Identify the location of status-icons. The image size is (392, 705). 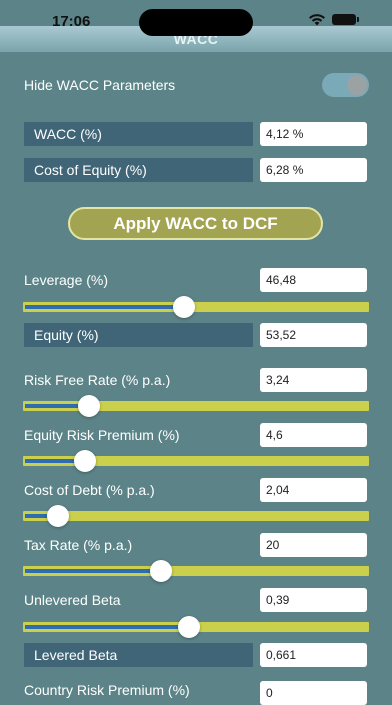
(333, 19).